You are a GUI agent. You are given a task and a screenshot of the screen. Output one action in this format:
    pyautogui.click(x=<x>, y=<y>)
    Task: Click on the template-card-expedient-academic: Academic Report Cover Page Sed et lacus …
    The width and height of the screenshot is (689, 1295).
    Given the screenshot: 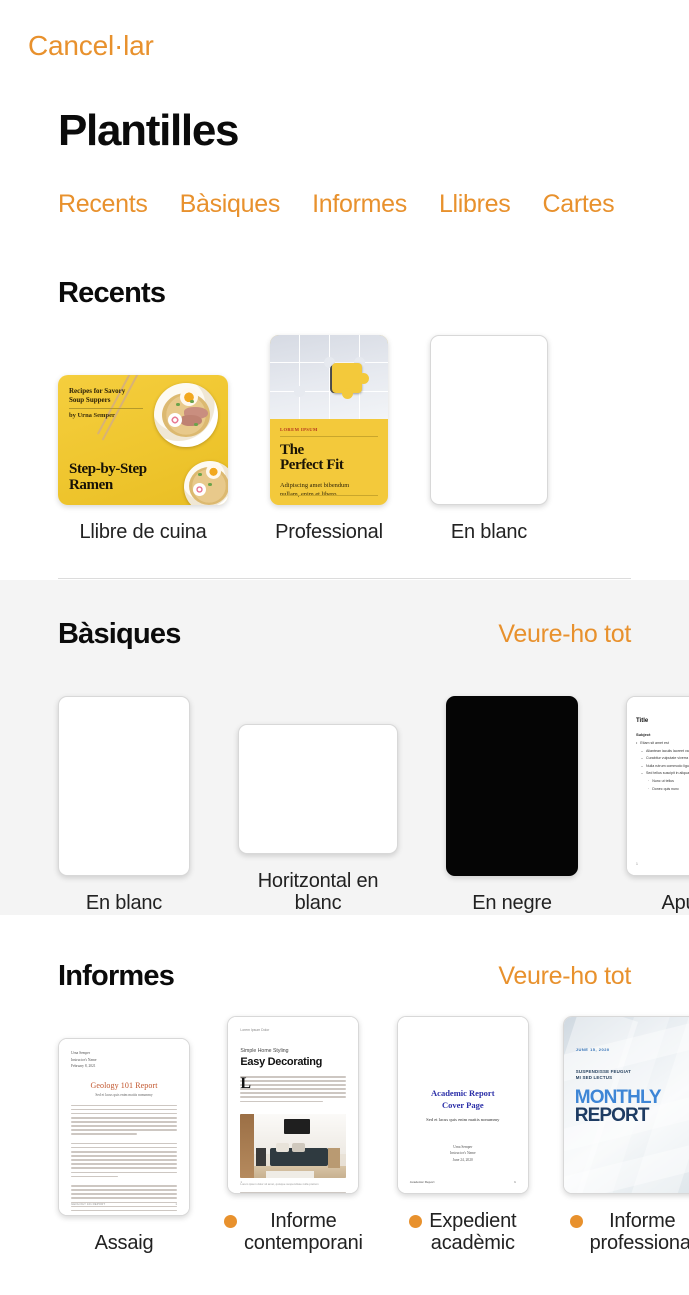 What is the action you would take?
    pyautogui.click(x=462, y=1134)
    